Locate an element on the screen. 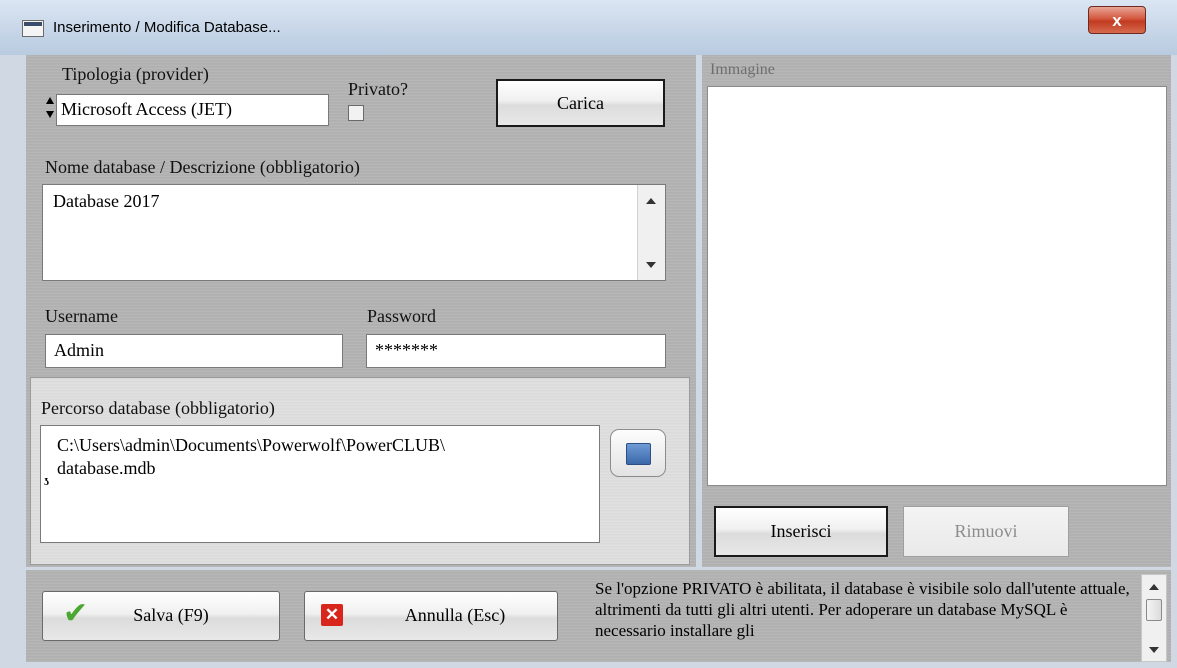 The height and width of the screenshot is (668, 1177). info-scrollbar is located at coordinates (1154, 618).